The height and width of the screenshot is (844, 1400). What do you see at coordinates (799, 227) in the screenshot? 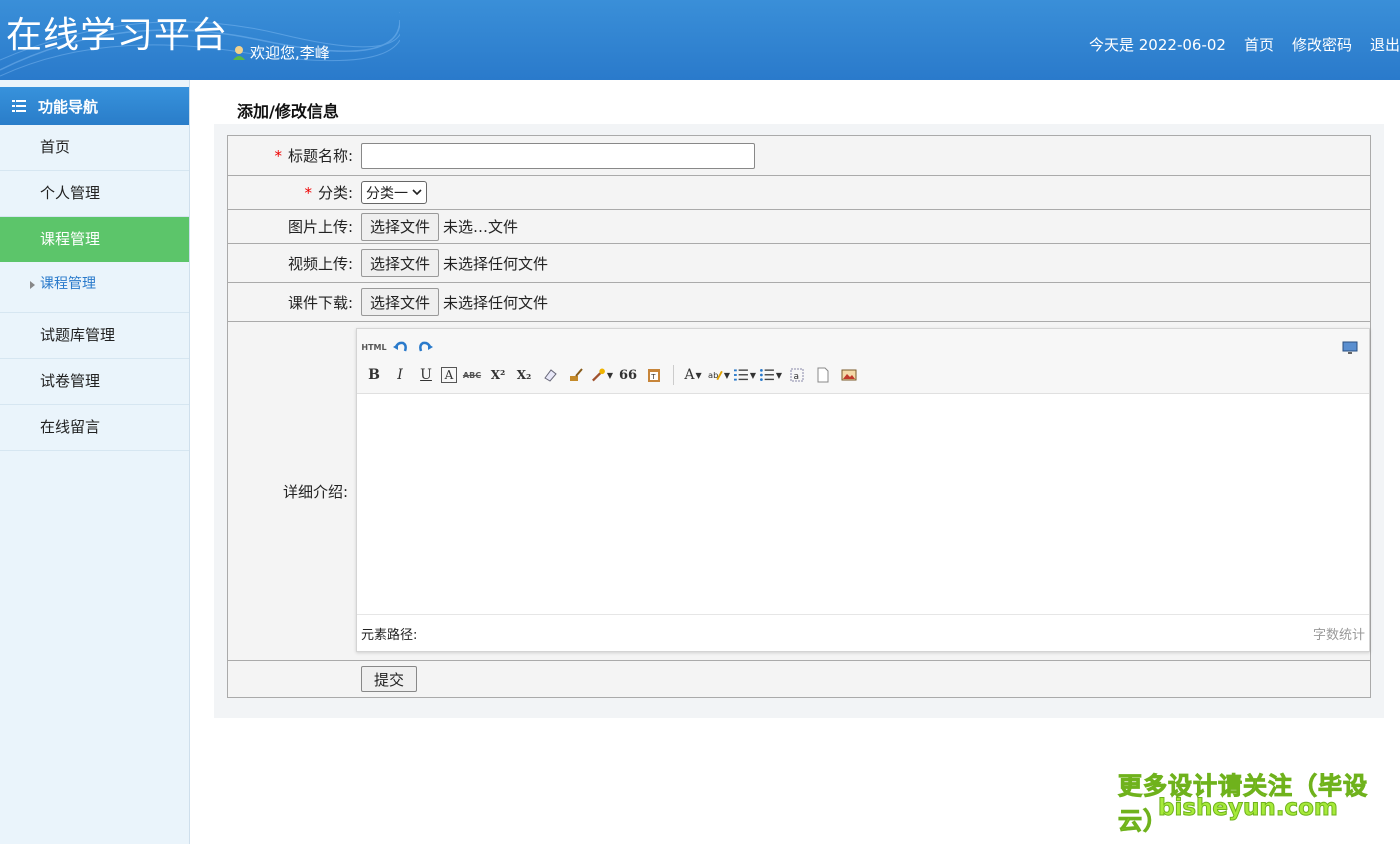
I see `image-upload-row: 图片上传: 选择文件 未选…文件` at bounding box center [799, 227].